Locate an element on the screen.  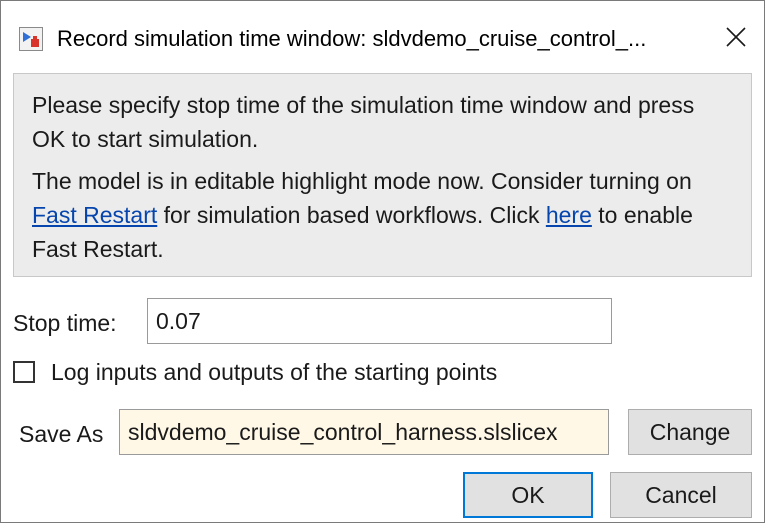
save-as-input is located at coordinates (364, 432).